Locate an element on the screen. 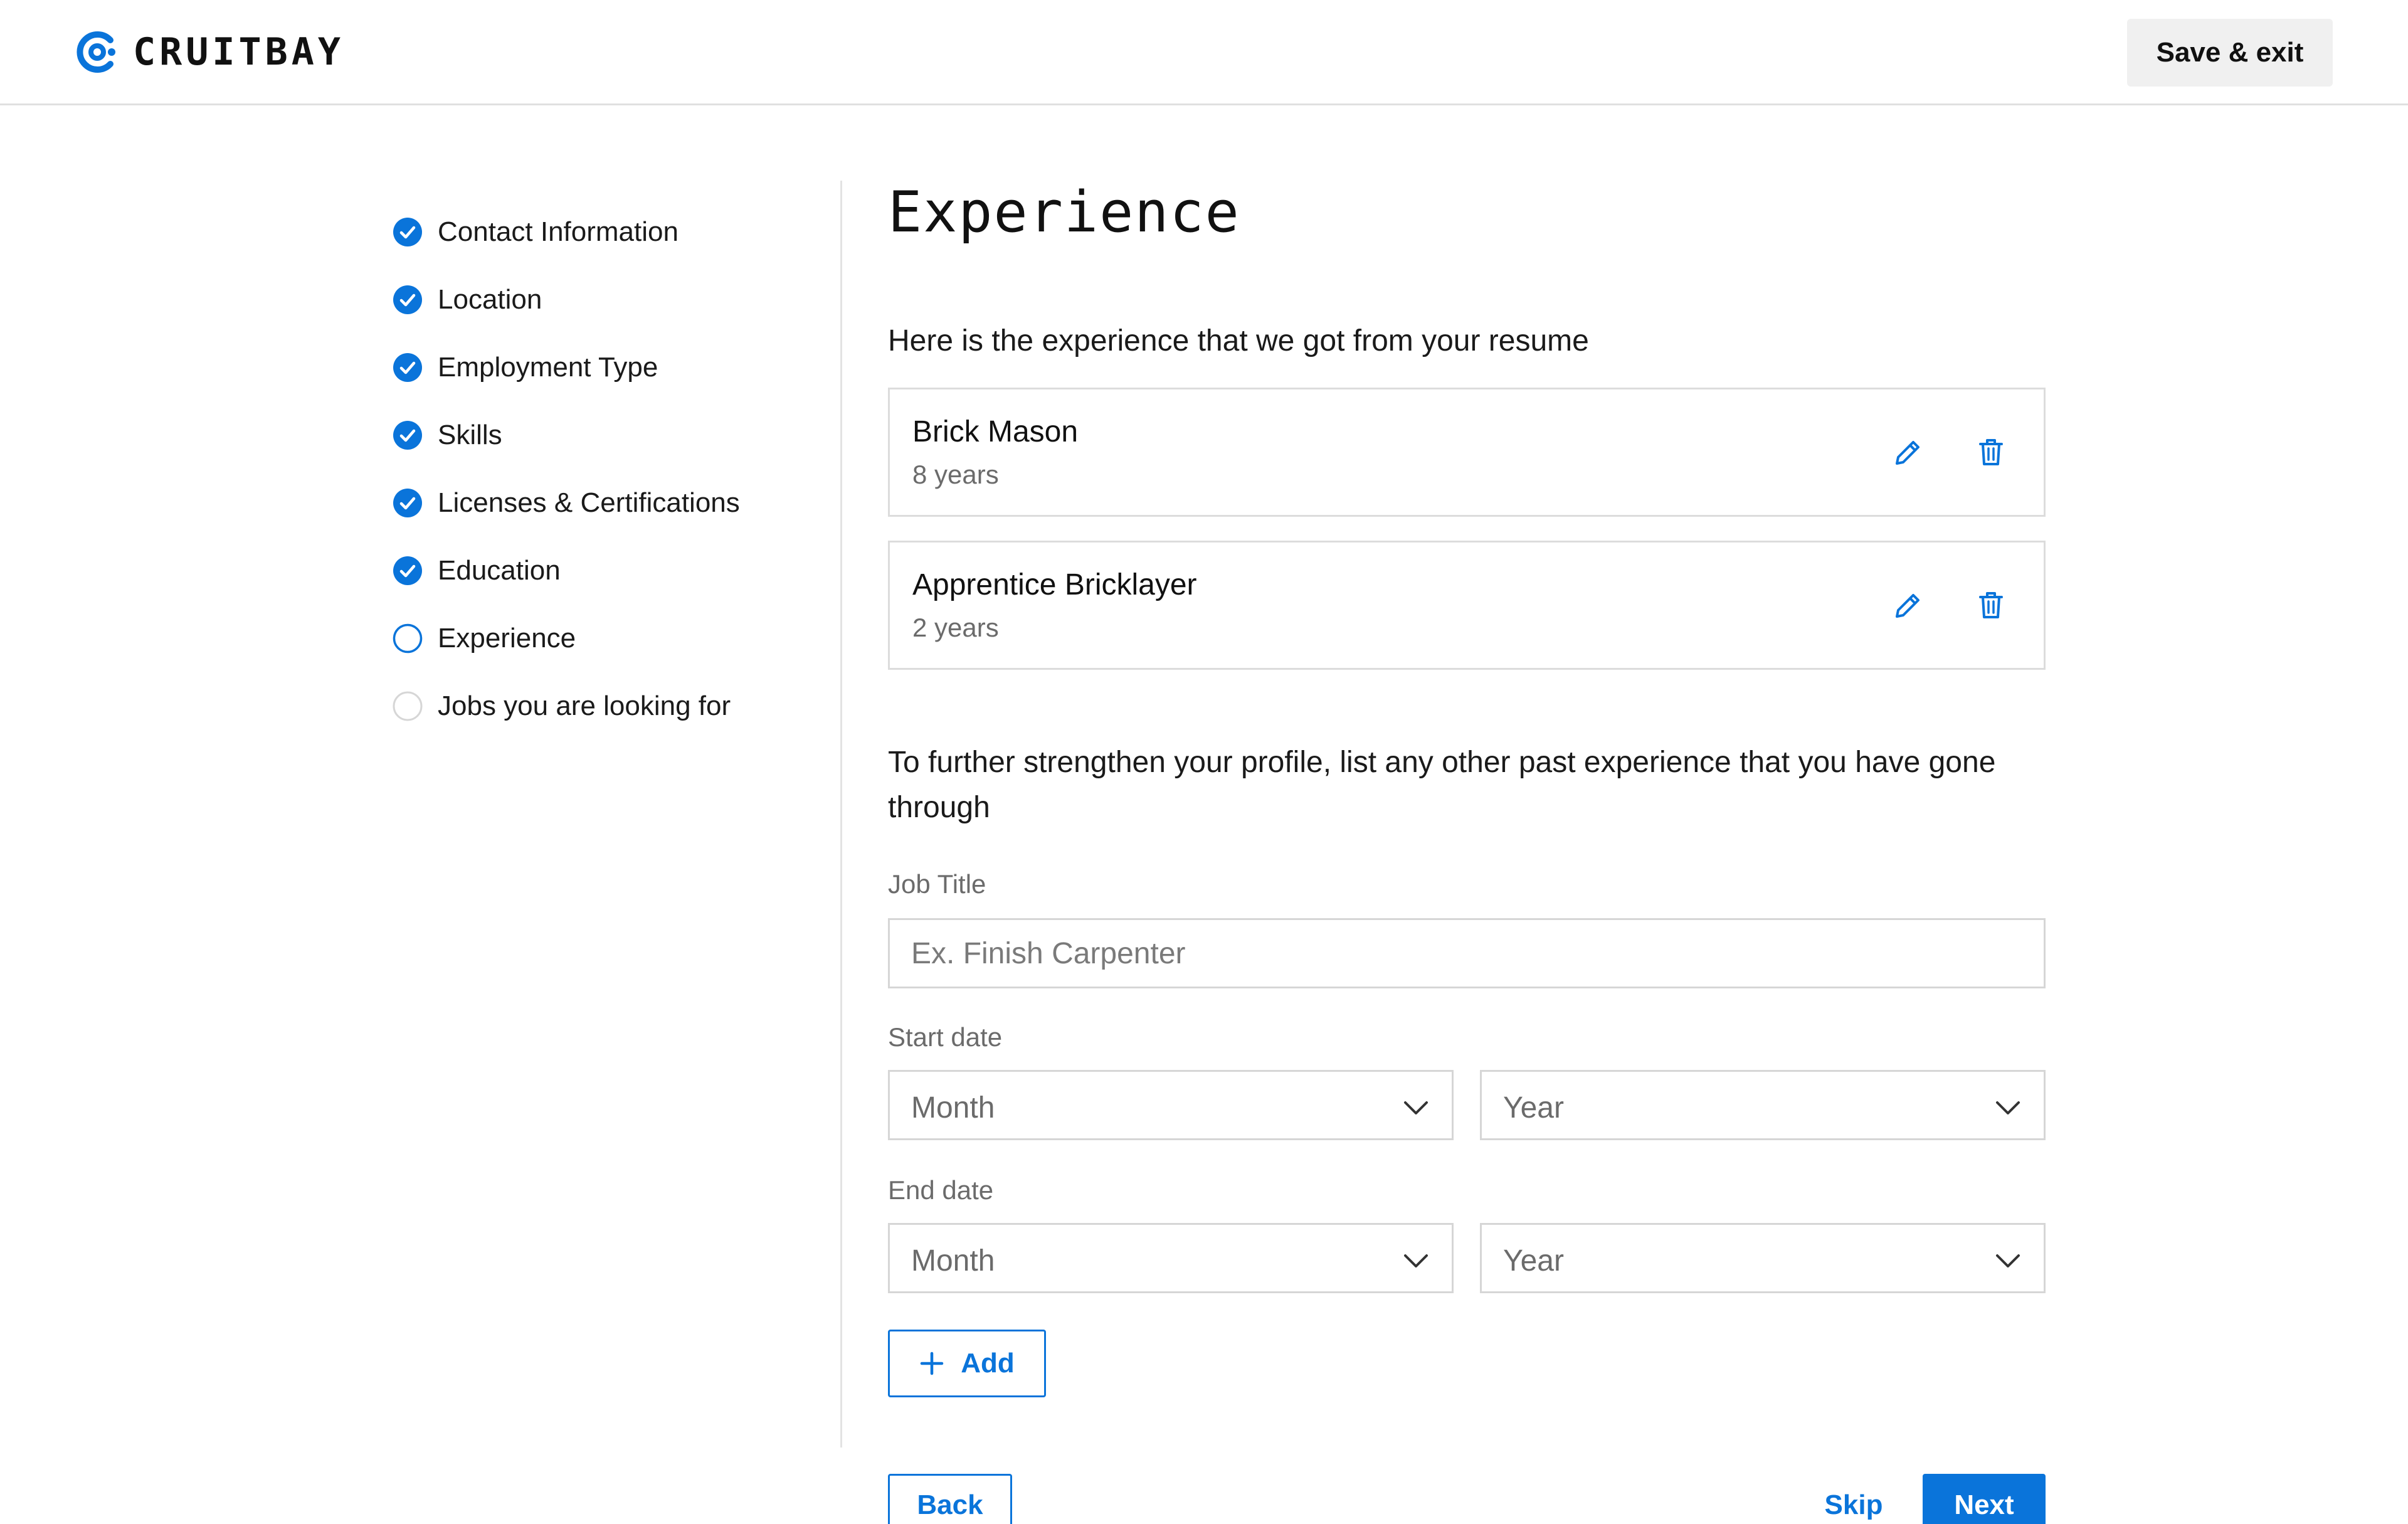  start-year-select: Year is located at coordinates (1763, 1105).